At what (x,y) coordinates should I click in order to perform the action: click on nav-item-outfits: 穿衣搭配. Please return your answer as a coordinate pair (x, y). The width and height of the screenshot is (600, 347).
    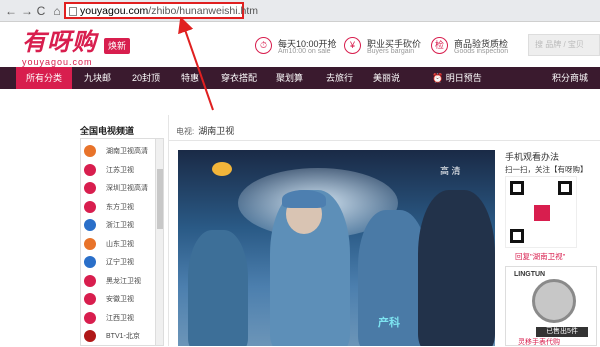
    Looking at the image, I should click on (239, 78).